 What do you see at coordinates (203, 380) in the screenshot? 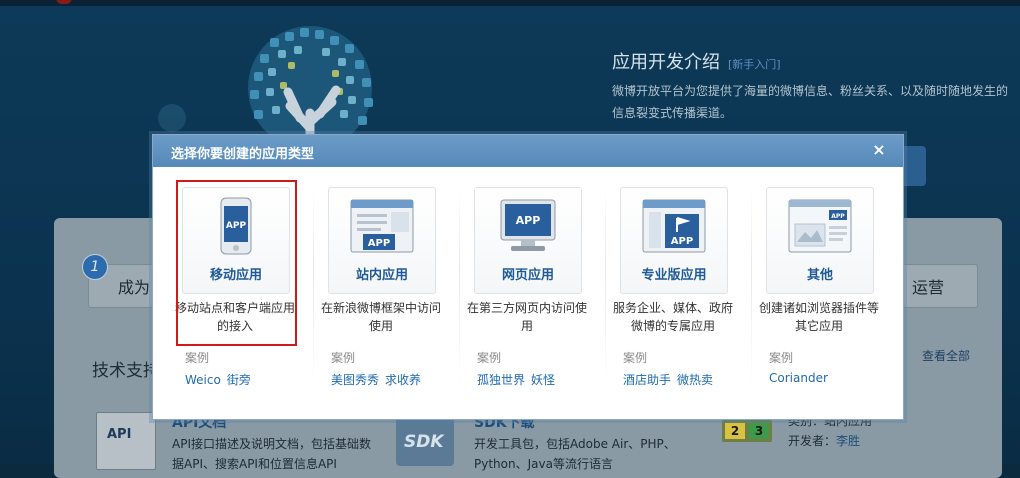
I see `case-link: Weico` at bounding box center [203, 380].